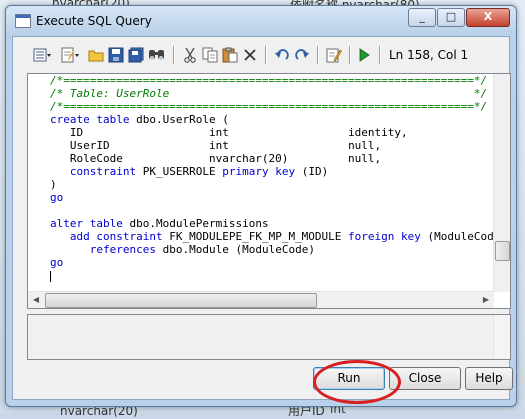 The width and height of the screenshot is (525, 419). I want to click on code-line: ID int identity,, so click(238, 132).